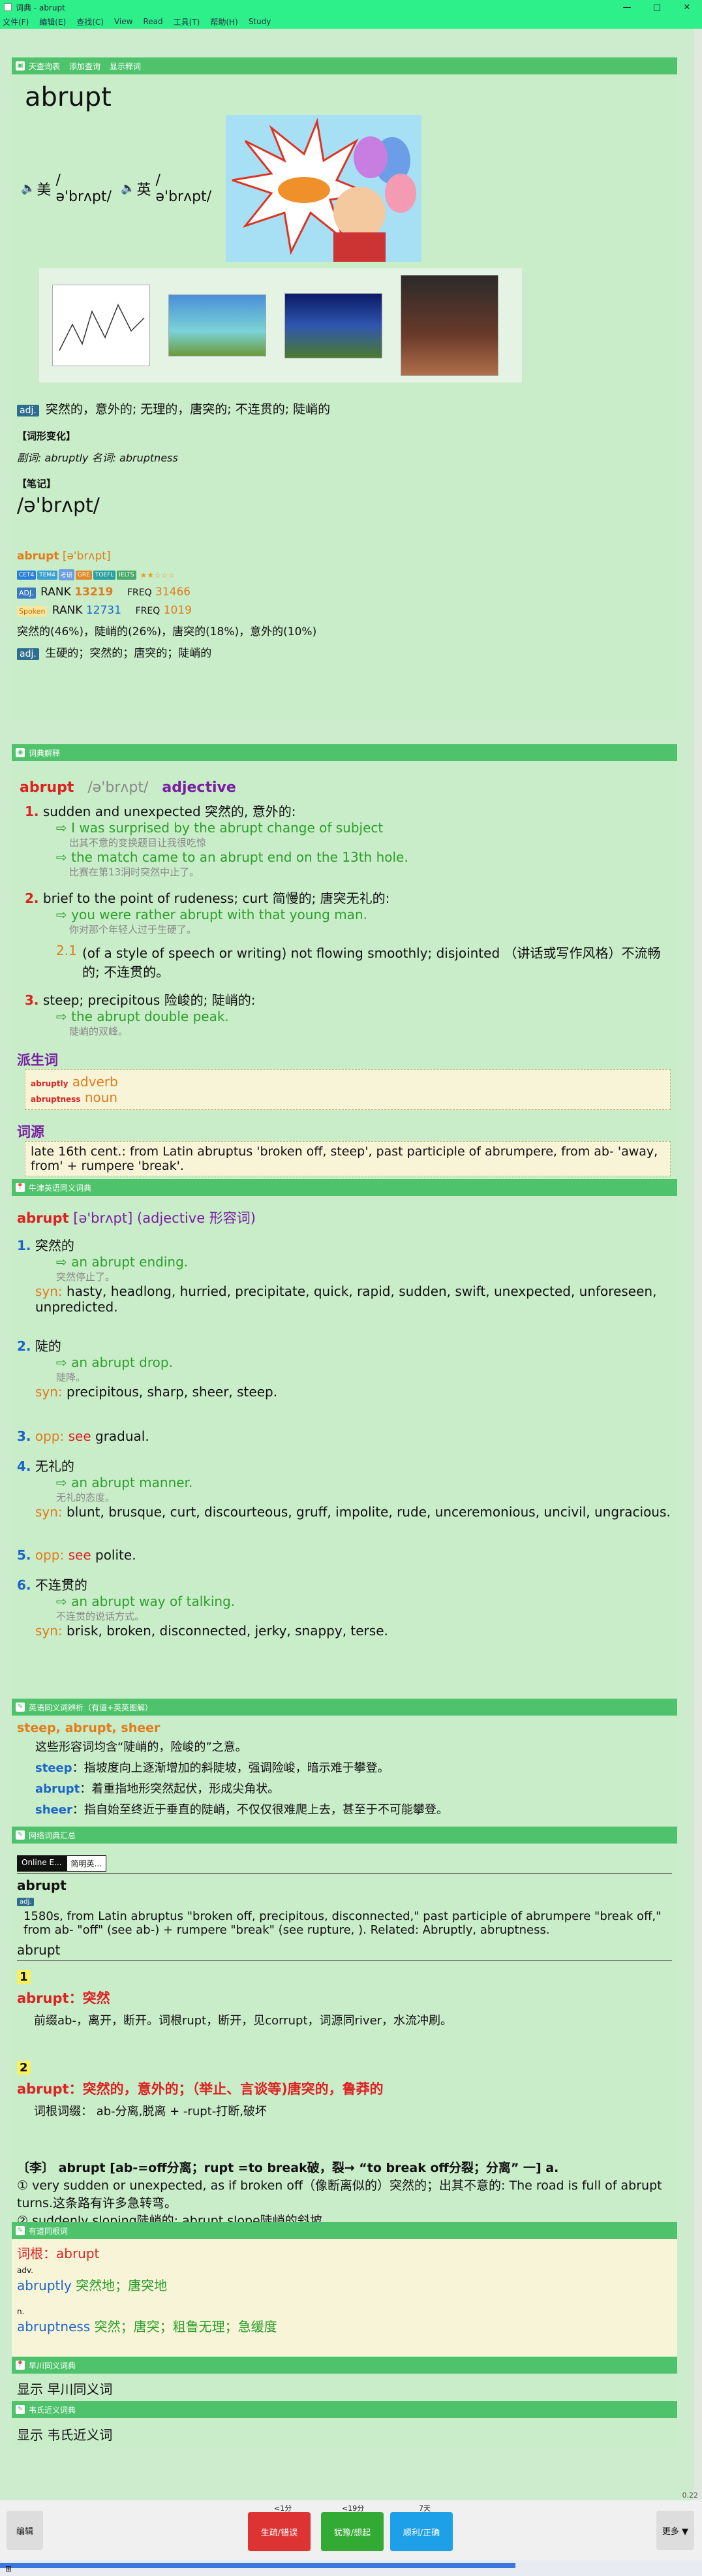  I want to click on menu-view: View, so click(123, 21).